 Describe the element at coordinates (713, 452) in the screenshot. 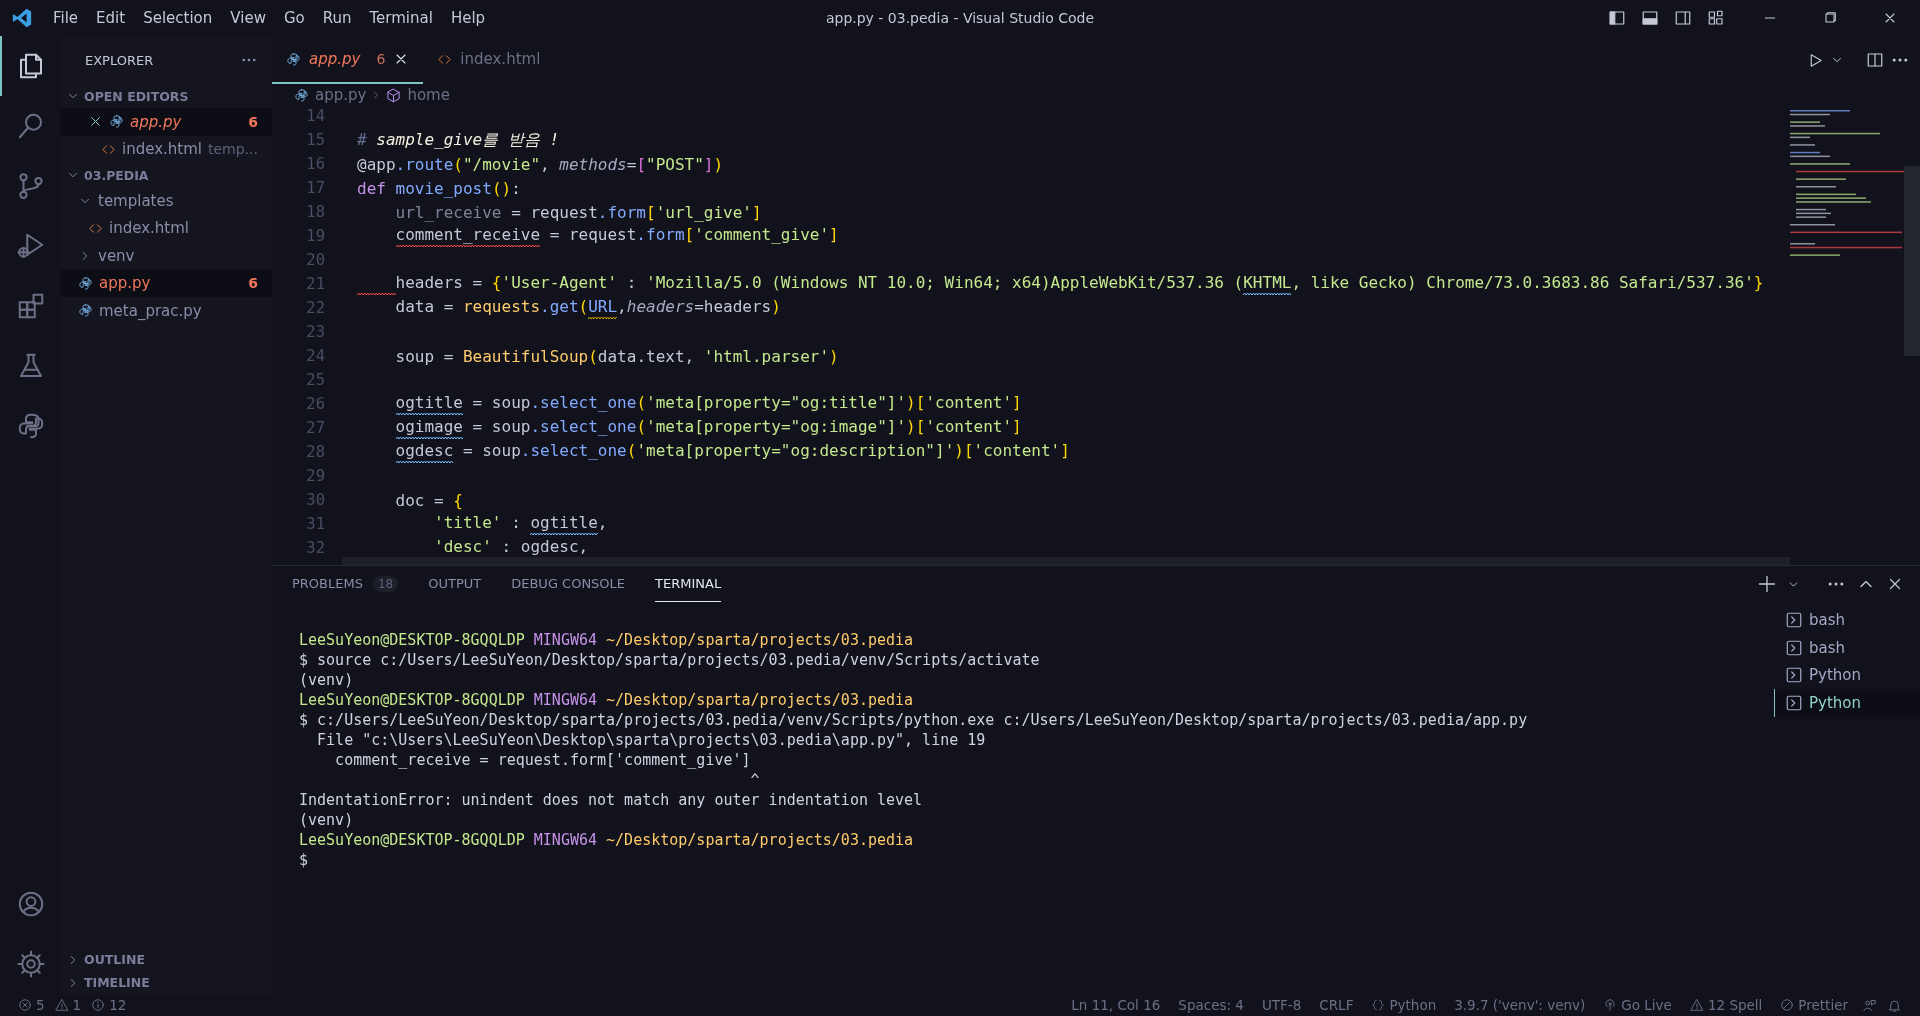

I see `code-line: ogdesc = soup.select_one('meta[property="og:description"]')['content']` at that location.